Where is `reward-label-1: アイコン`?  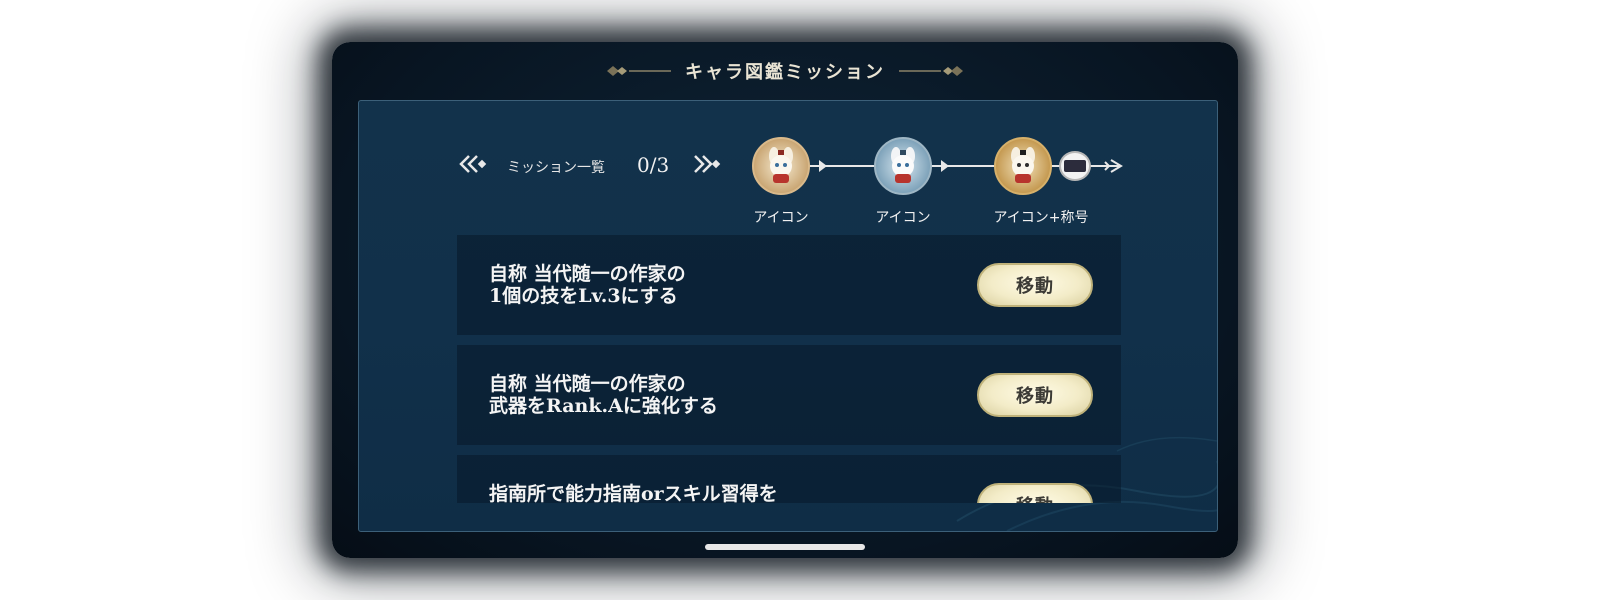 reward-label-1: アイコン is located at coordinates (781, 218).